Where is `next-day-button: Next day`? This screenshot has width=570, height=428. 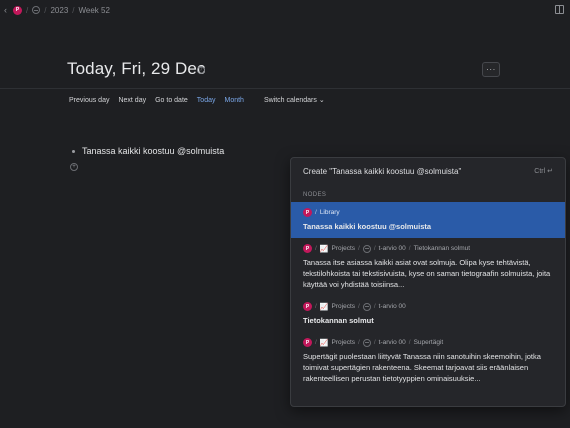 next-day-button: Next day is located at coordinates (132, 100).